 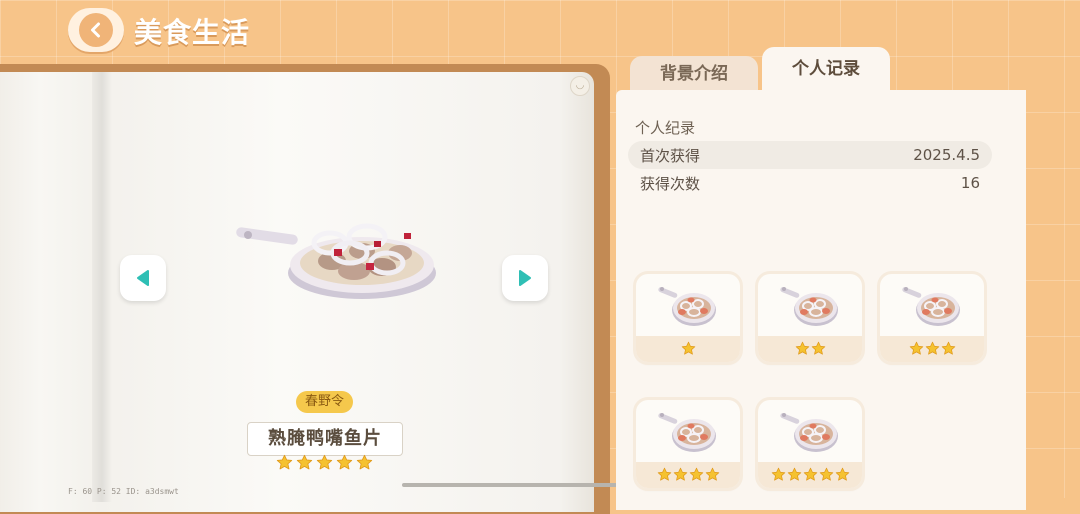 What do you see at coordinates (810, 183) in the screenshot?
I see `obtain-count-row: 获得次数 16` at bounding box center [810, 183].